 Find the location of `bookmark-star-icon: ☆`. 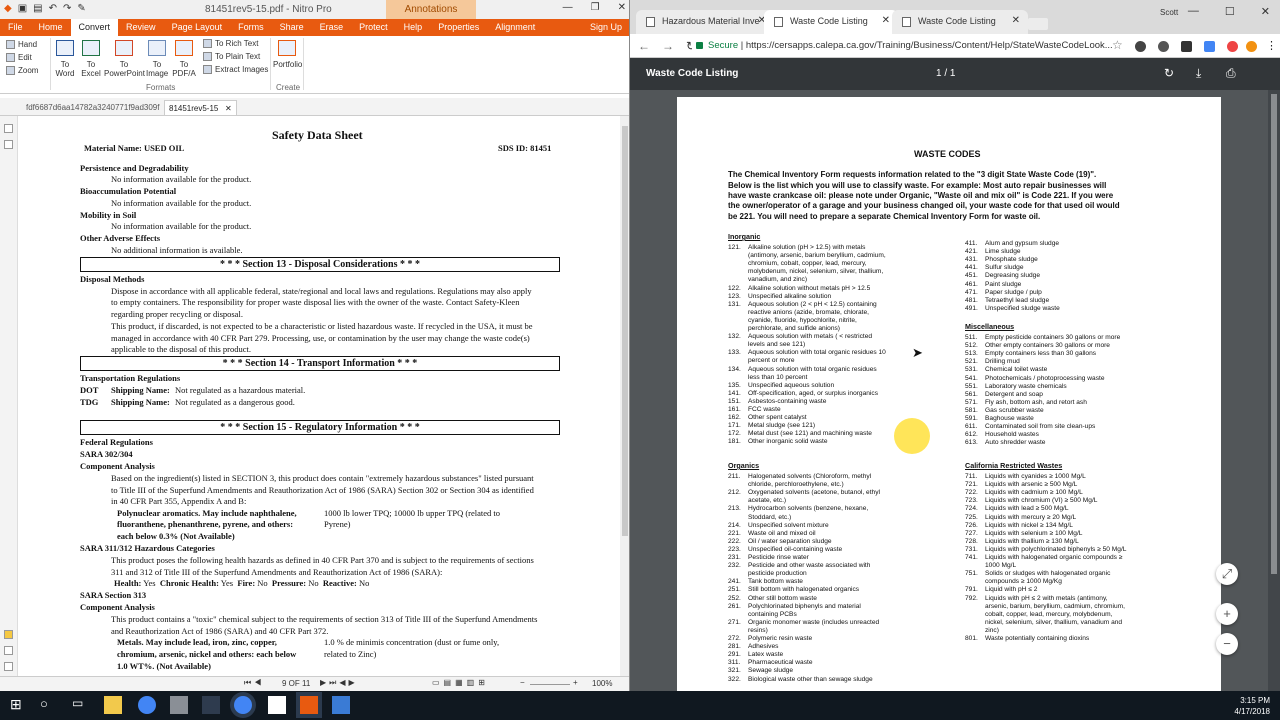

bookmark-star-icon: ☆ is located at coordinates (1117, 45).